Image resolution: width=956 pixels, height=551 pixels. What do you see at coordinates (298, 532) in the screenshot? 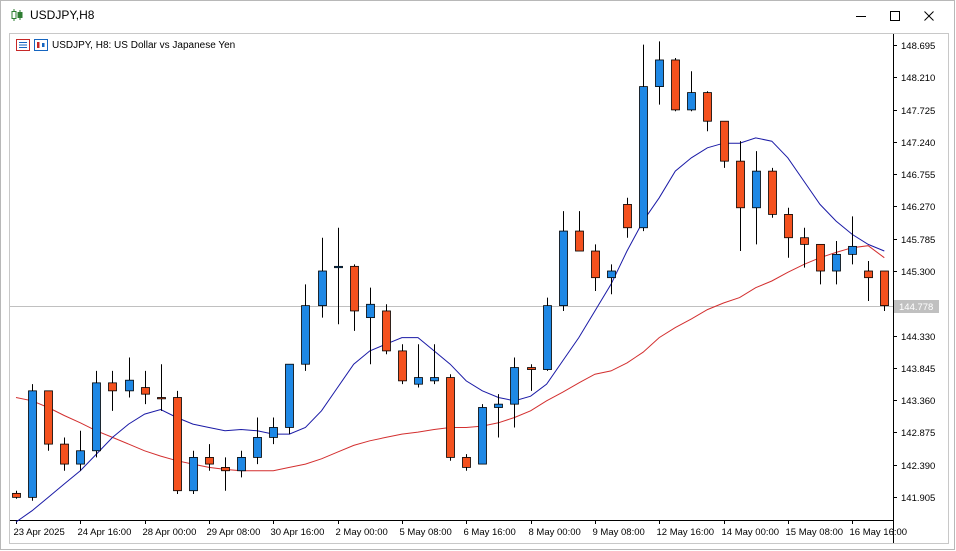
I see `time-tick-label: 30 Apr 16:00` at bounding box center [298, 532].